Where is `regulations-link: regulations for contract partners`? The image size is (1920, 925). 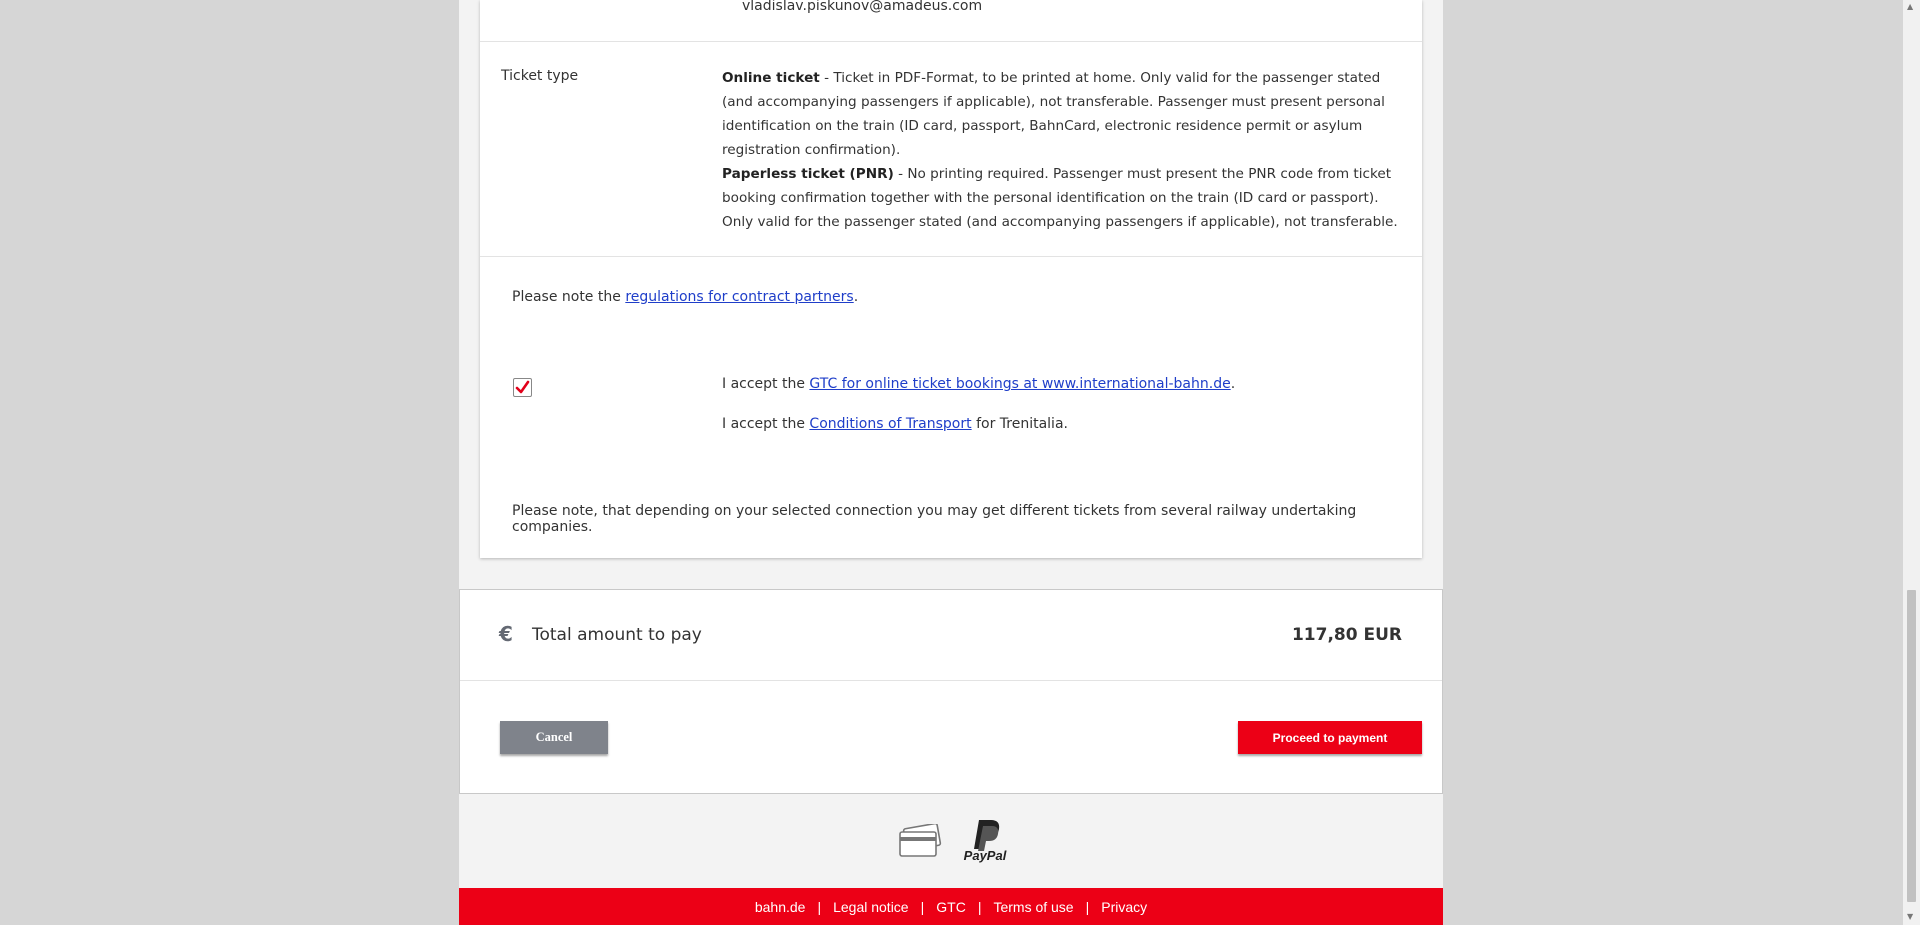 regulations-link: regulations for contract partners is located at coordinates (739, 297).